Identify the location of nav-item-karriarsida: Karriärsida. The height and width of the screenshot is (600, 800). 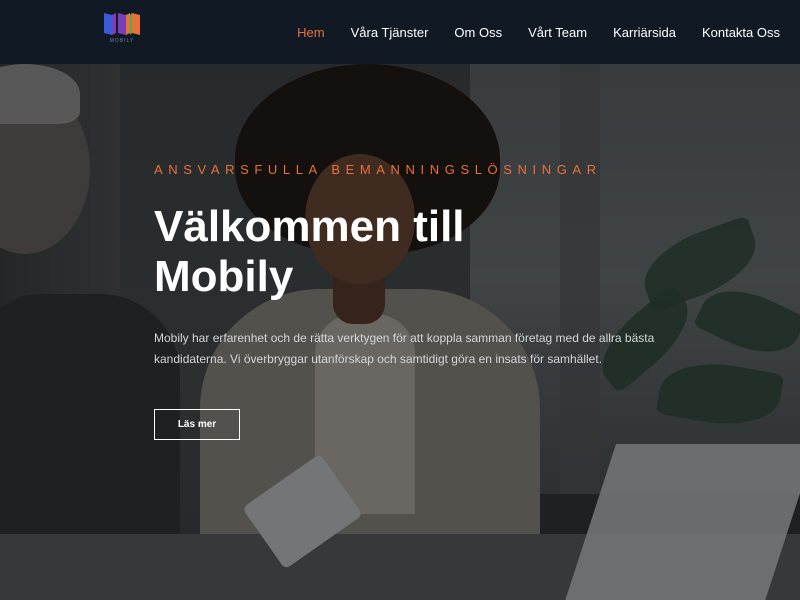
(644, 32).